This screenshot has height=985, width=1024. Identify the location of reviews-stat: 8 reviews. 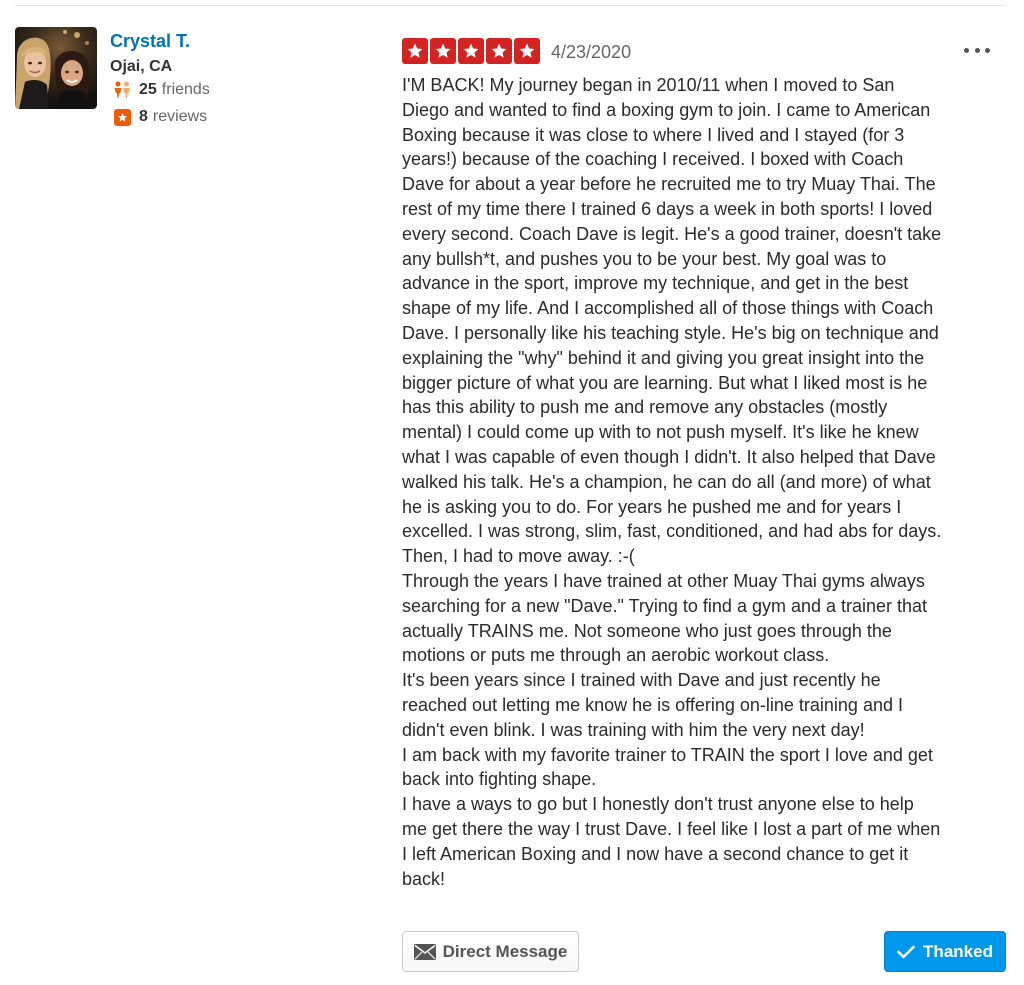
(159, 117).